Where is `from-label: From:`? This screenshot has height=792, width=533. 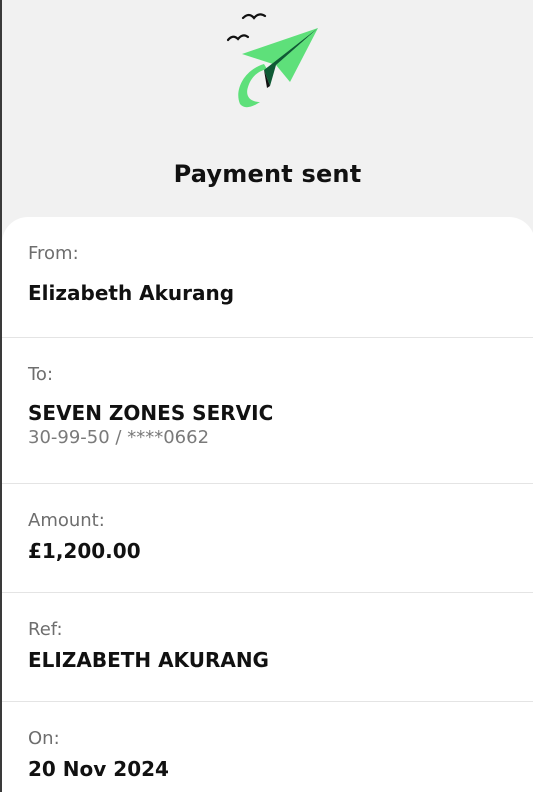
from-label: From: is located at coordinates (53, 253).